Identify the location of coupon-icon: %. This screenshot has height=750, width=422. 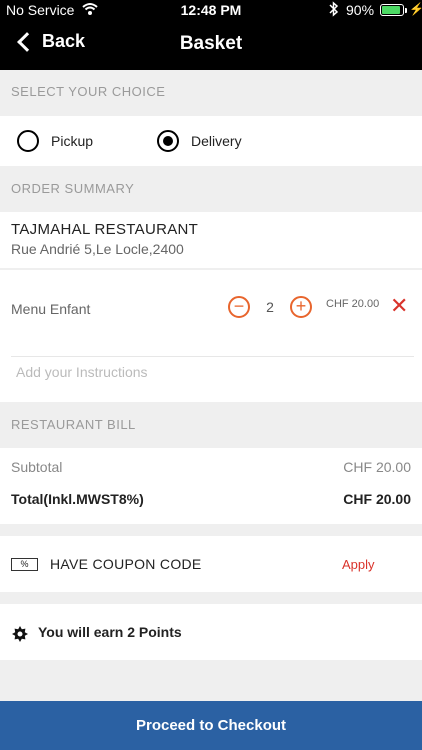
(24, 564).